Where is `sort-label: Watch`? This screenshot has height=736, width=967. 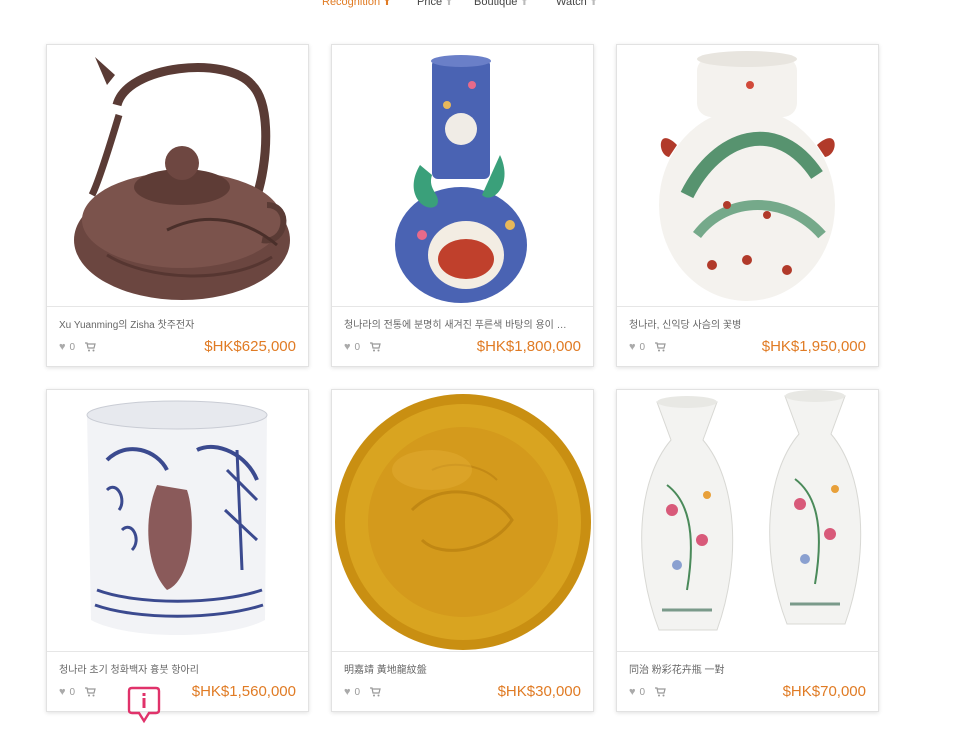
sort-label: Watch is located at coordinates (571, 4).